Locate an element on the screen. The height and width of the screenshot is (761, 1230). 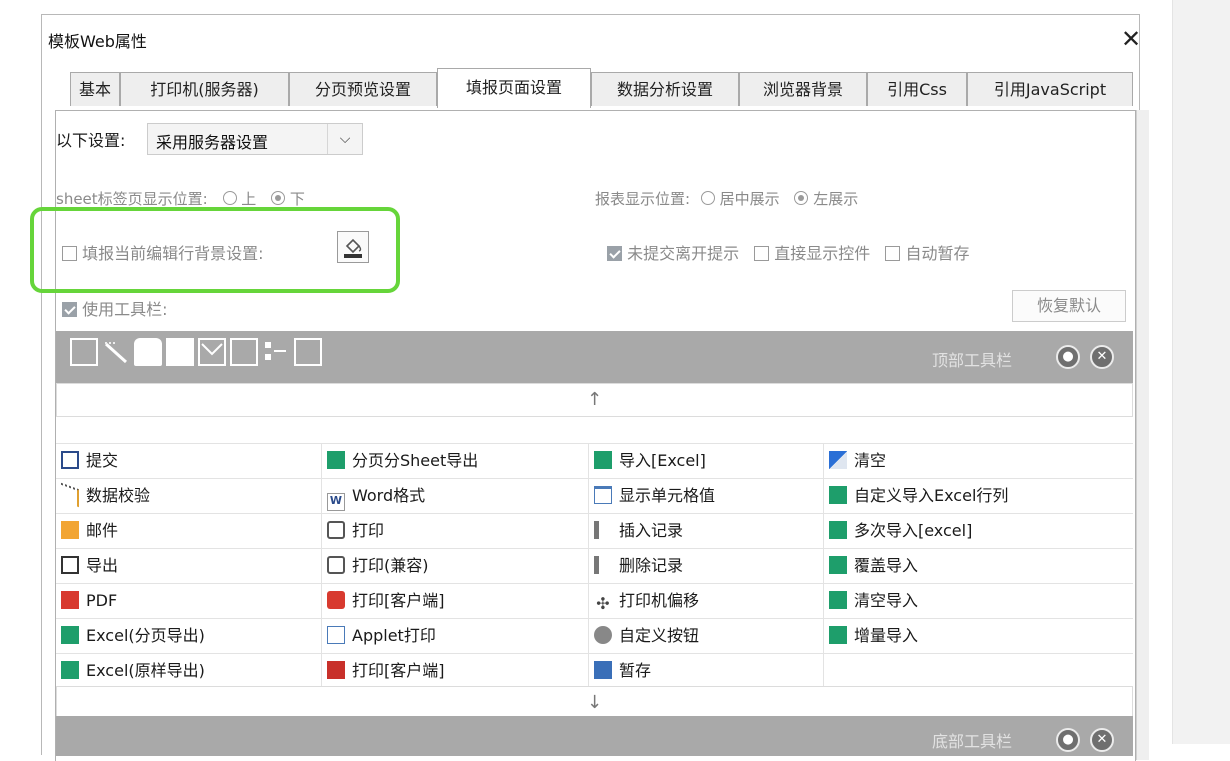
list-item: 数据校验 is located at coordinates (189, 495).